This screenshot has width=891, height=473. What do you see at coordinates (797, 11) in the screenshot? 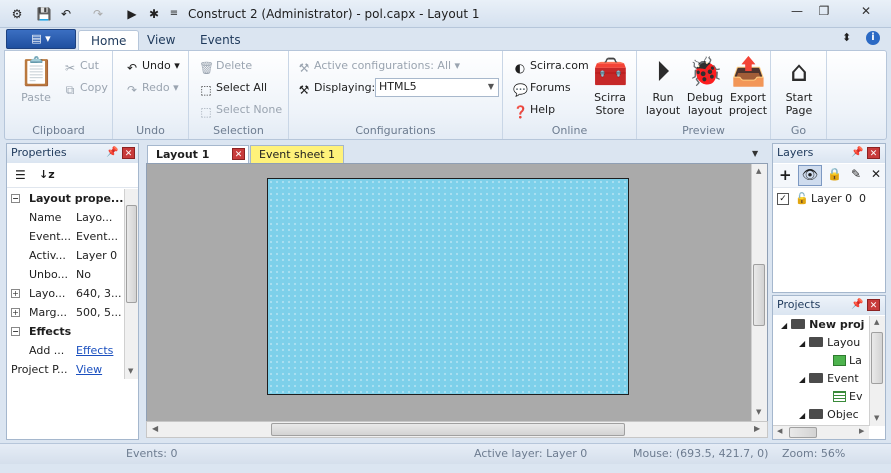
I see `minimize-button: —` at bounding box center [797, 11].